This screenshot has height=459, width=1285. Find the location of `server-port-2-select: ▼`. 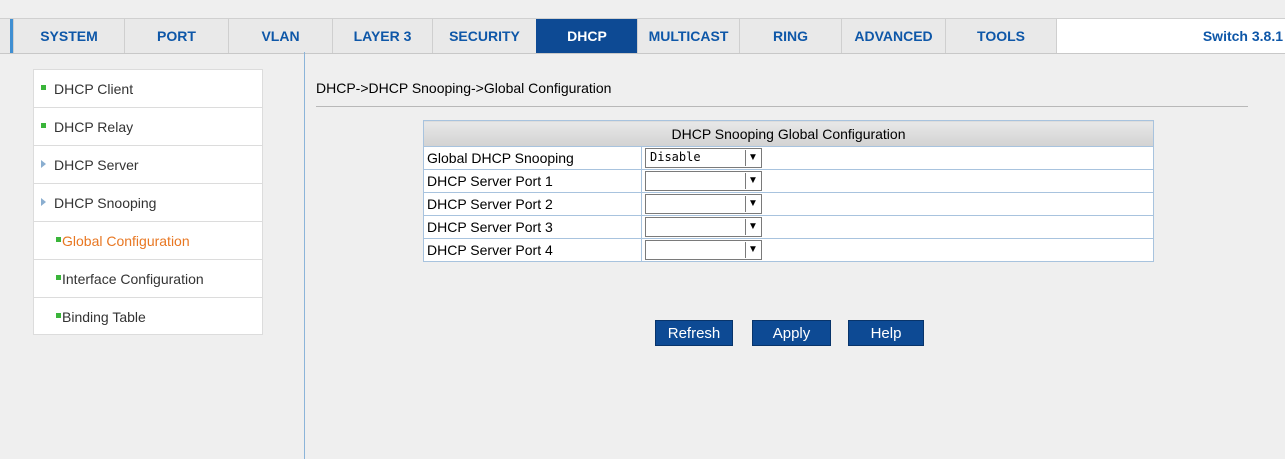

server-port-2-select: ▼ is located at coordinates (703, 204).